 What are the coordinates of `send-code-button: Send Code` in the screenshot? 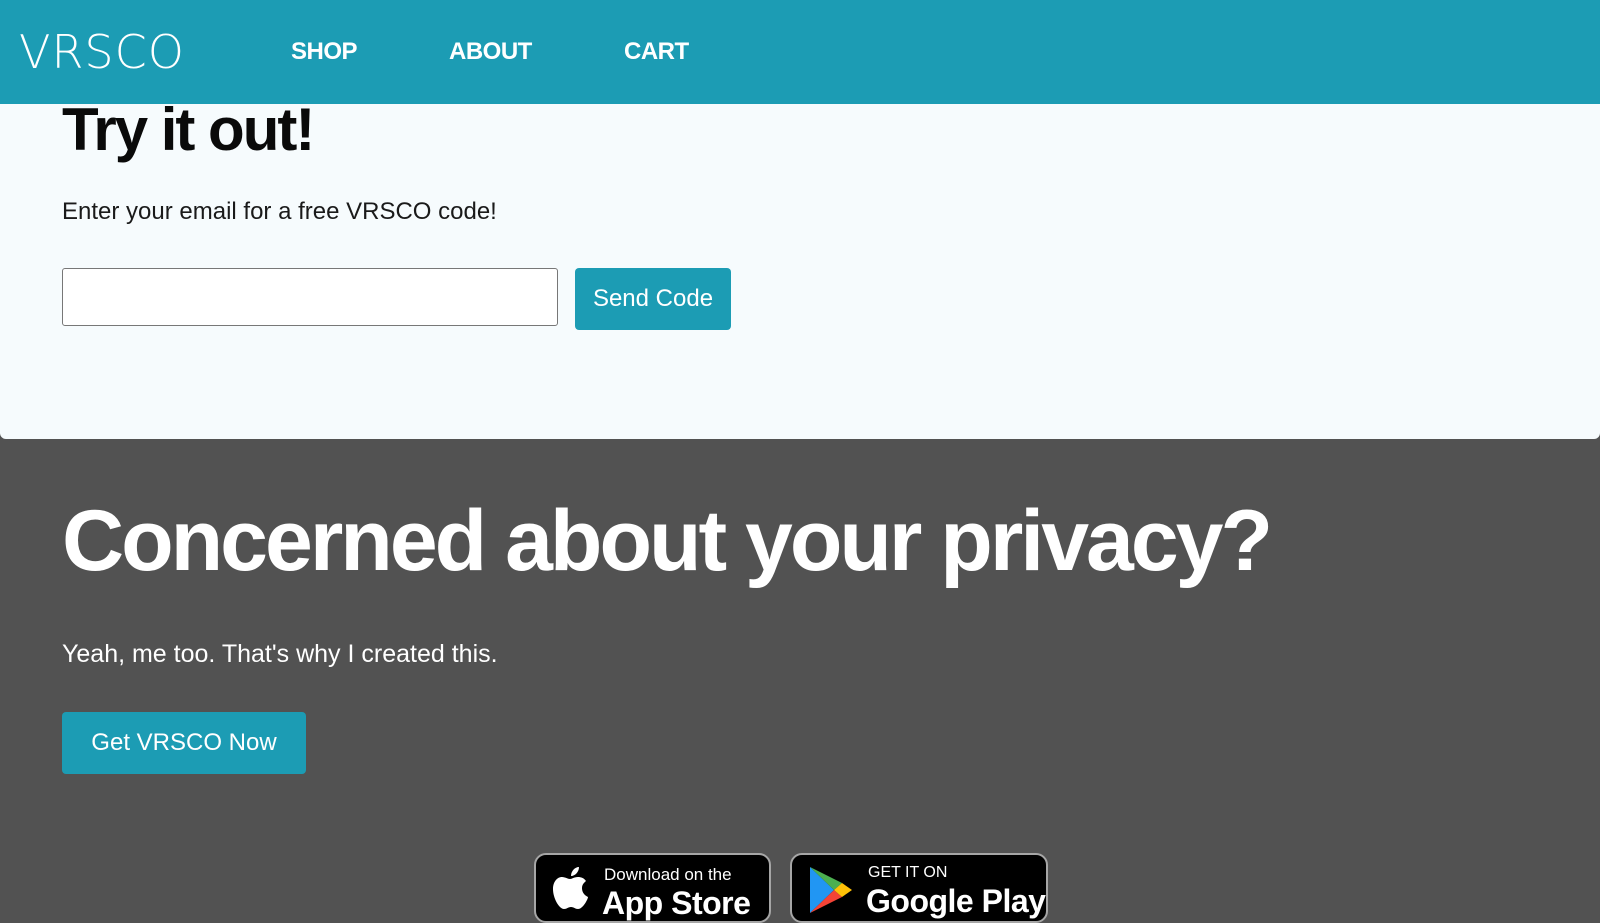 It's located at (653, 299).